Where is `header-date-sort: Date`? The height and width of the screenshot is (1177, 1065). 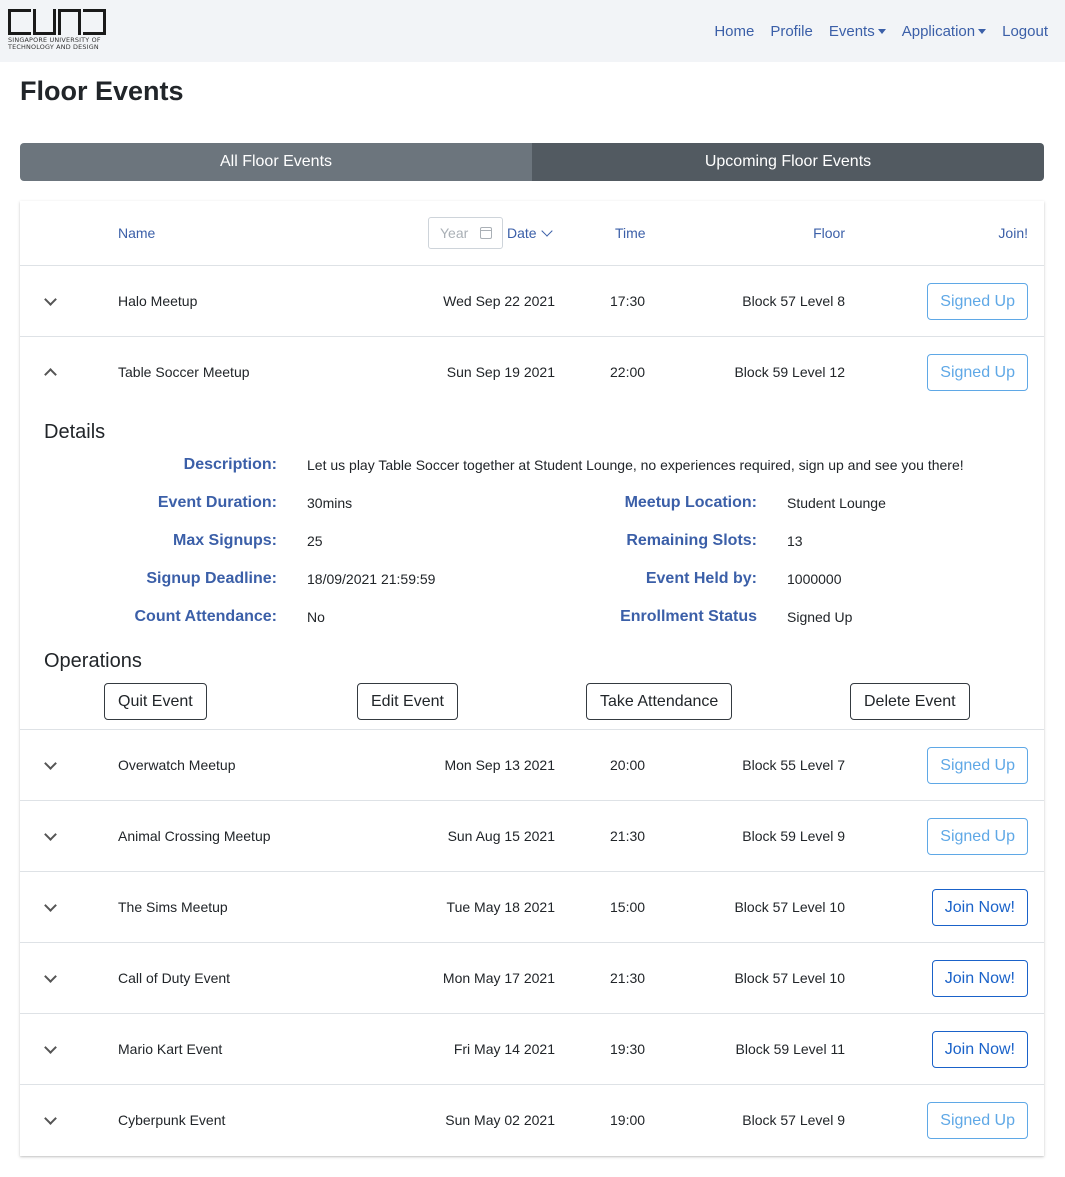
header-date-sort: Date is located at coordinates (530, 233).